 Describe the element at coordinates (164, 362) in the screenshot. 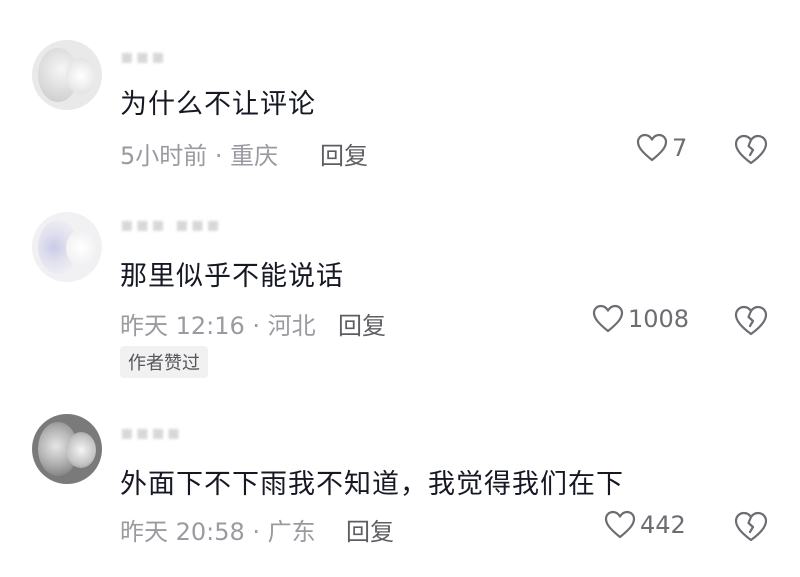

I see `author-liked-badge: 作者赞过` at that location.